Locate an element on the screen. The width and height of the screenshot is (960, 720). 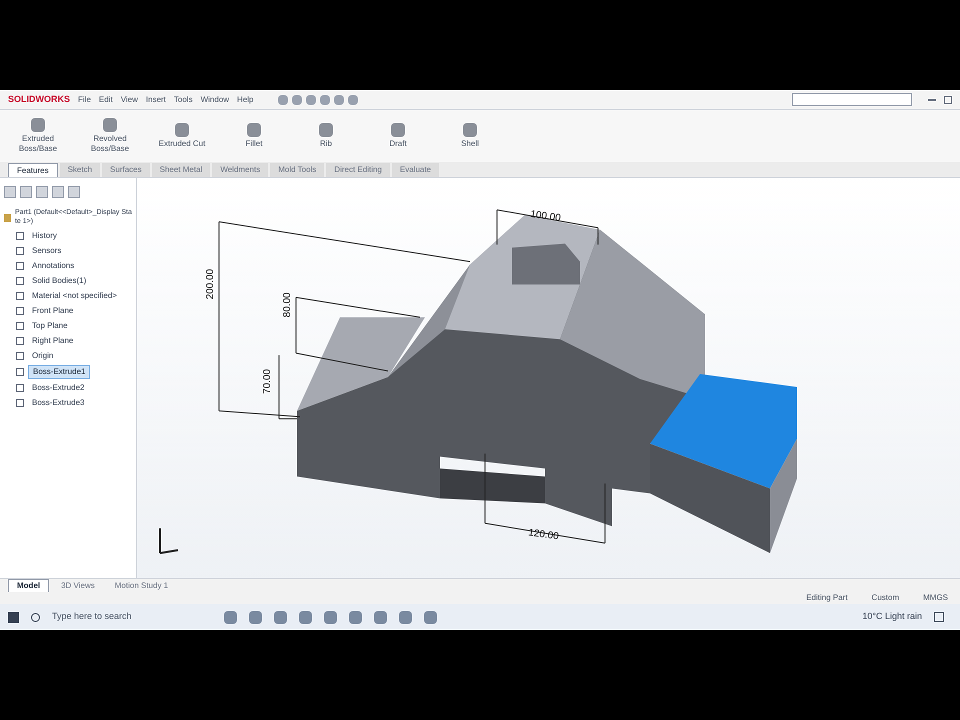
minimize-icon is located at coordinates (932, 99).